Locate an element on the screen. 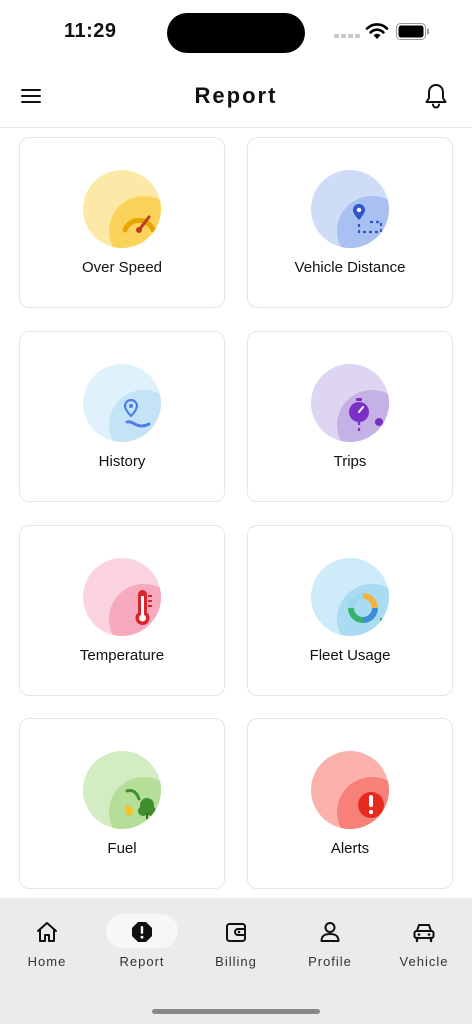 Image resolution: width=472 pixels, height=1024 pixels. nav-label: Report is located at coordinates (142, 961).